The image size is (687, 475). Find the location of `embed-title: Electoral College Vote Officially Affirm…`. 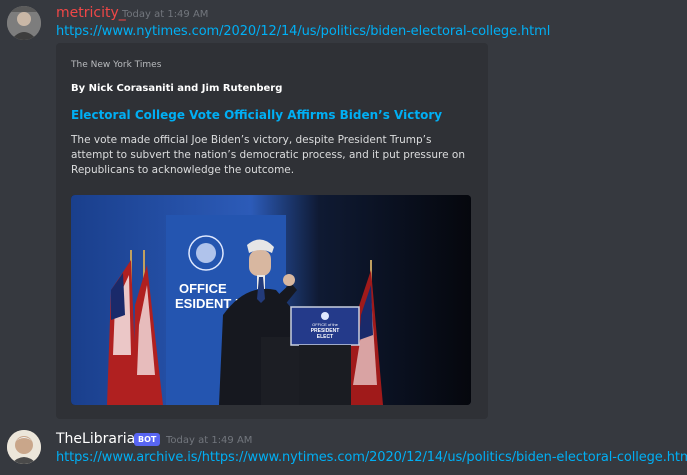

embed-title: Electoral College Vote Officially Affirm… is located at coordinates (256, 115).